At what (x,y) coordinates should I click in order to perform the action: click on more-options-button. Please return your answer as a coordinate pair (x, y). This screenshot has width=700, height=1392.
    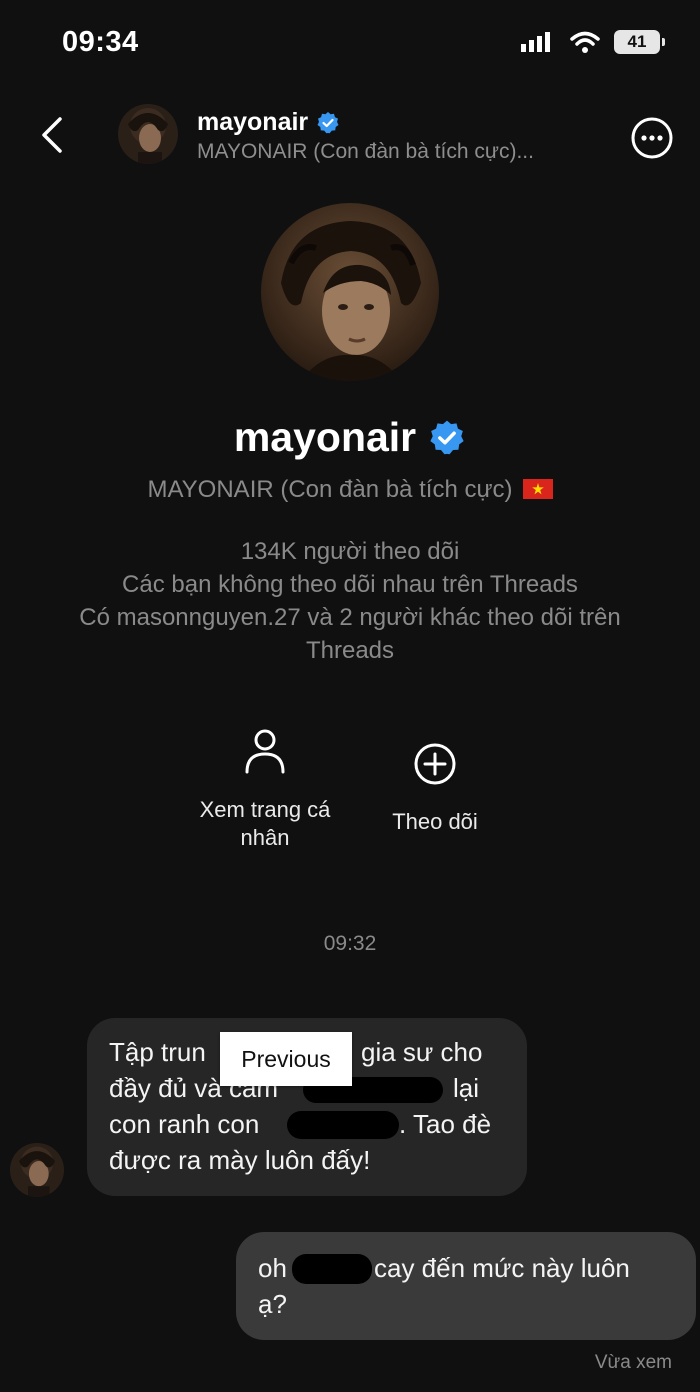
    Looking at the image, I should click on (652, 138).